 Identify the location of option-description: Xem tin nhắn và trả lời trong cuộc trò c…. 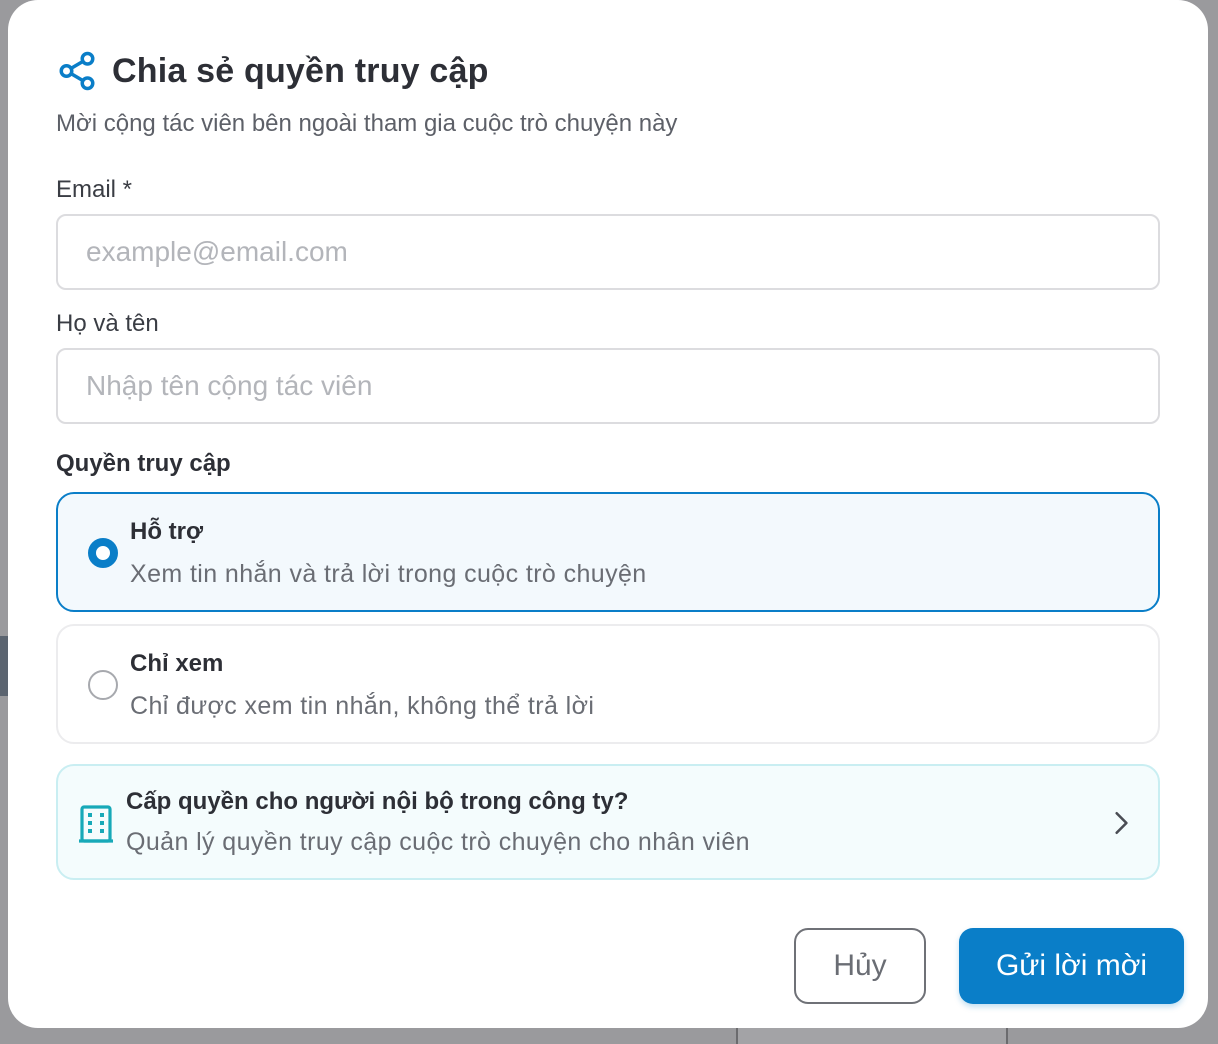
(388, 574).